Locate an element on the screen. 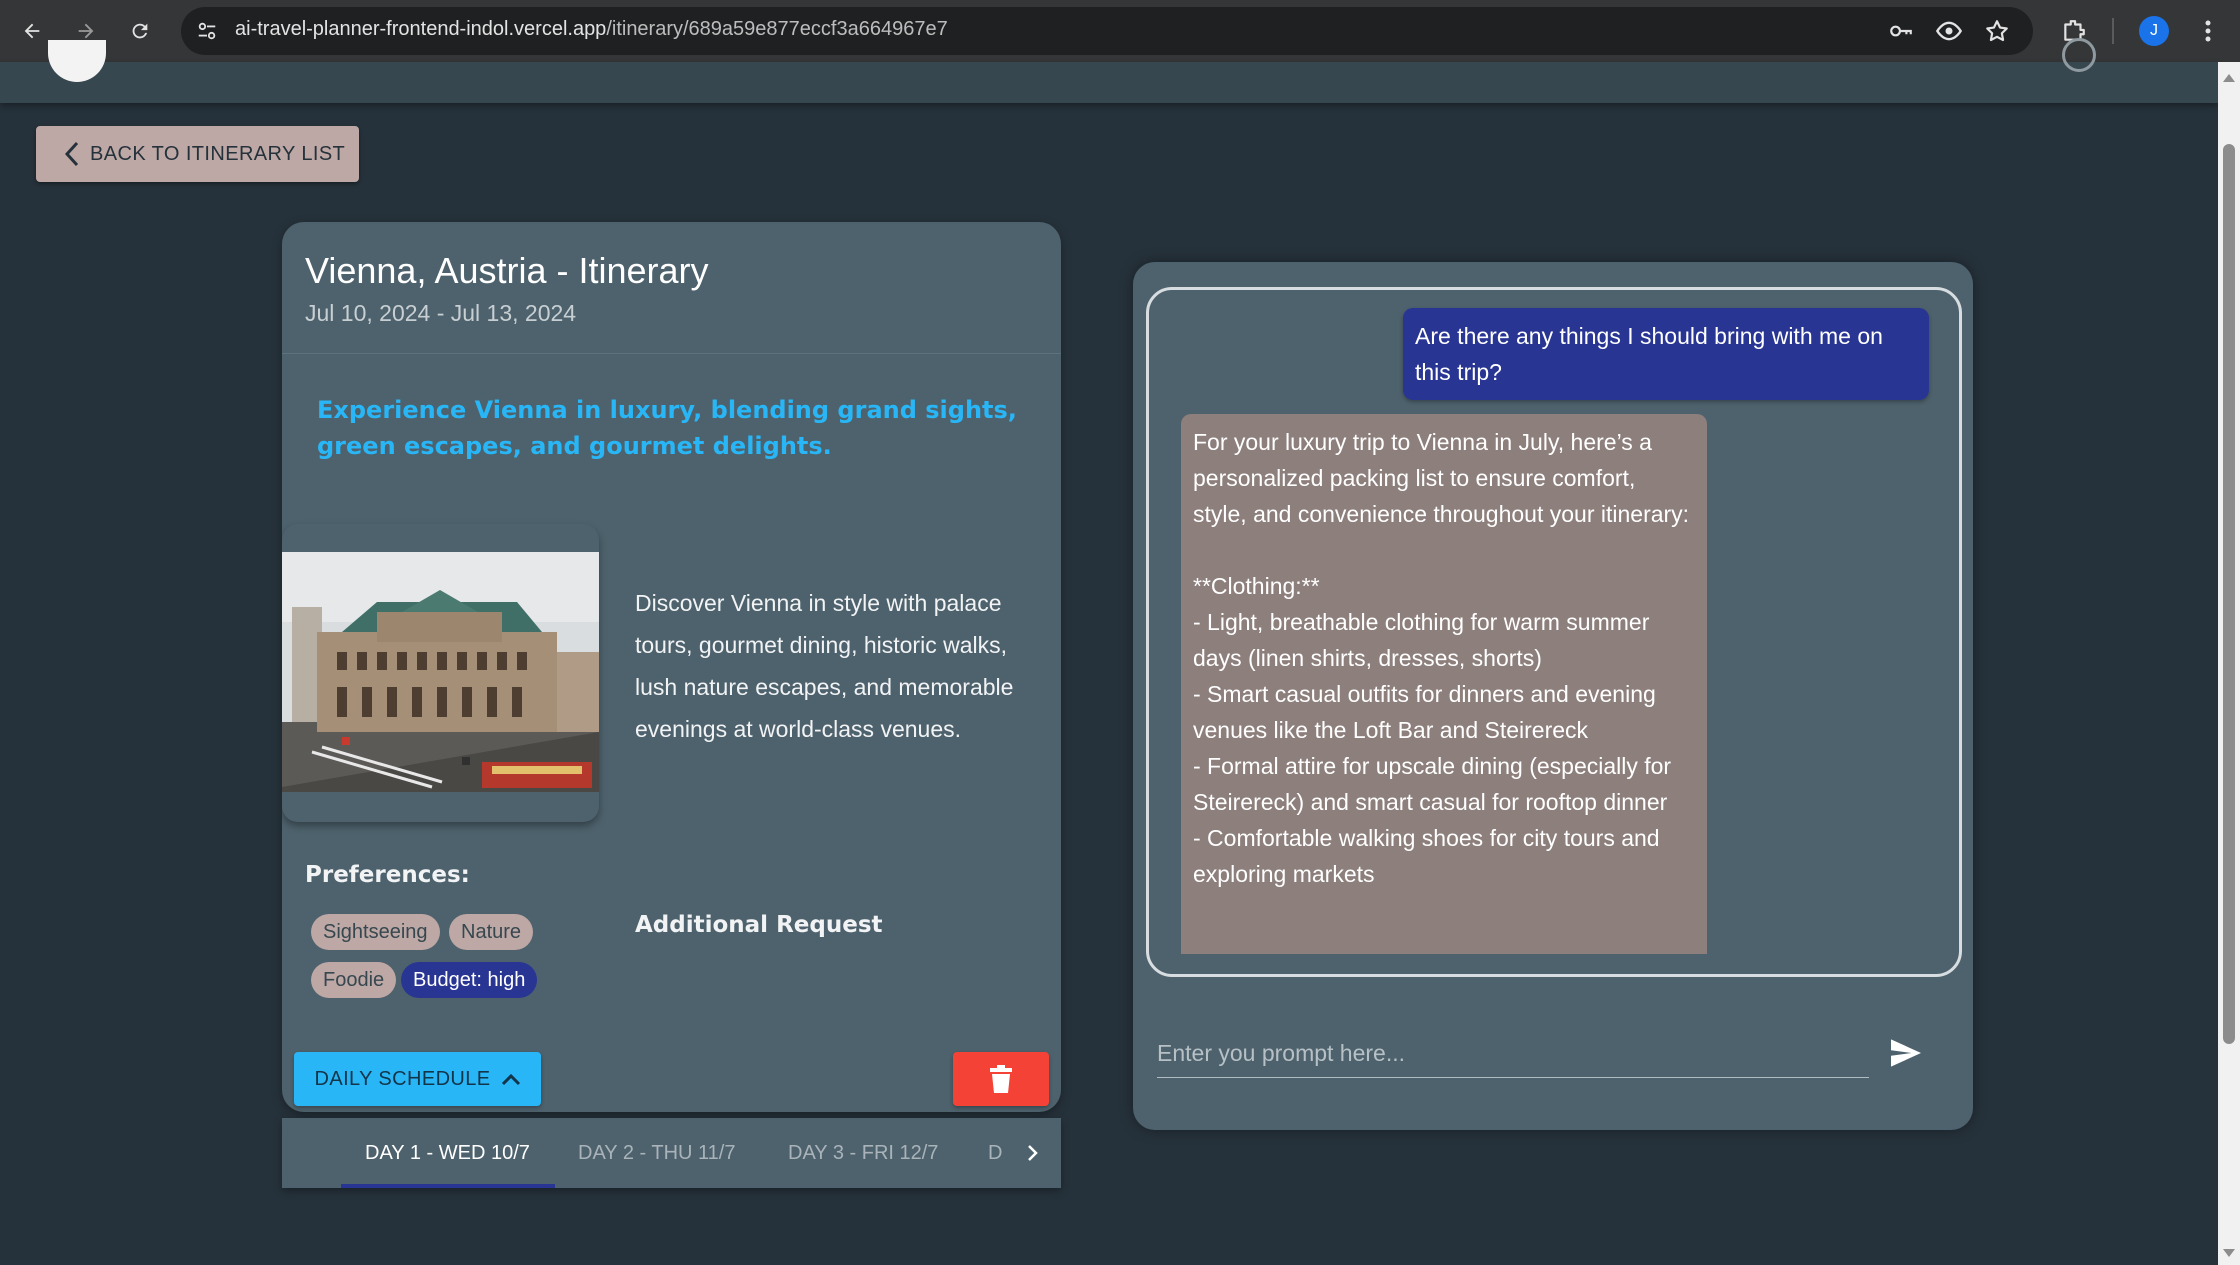  active-tab-indicator is located at coordinates (448, 1186).